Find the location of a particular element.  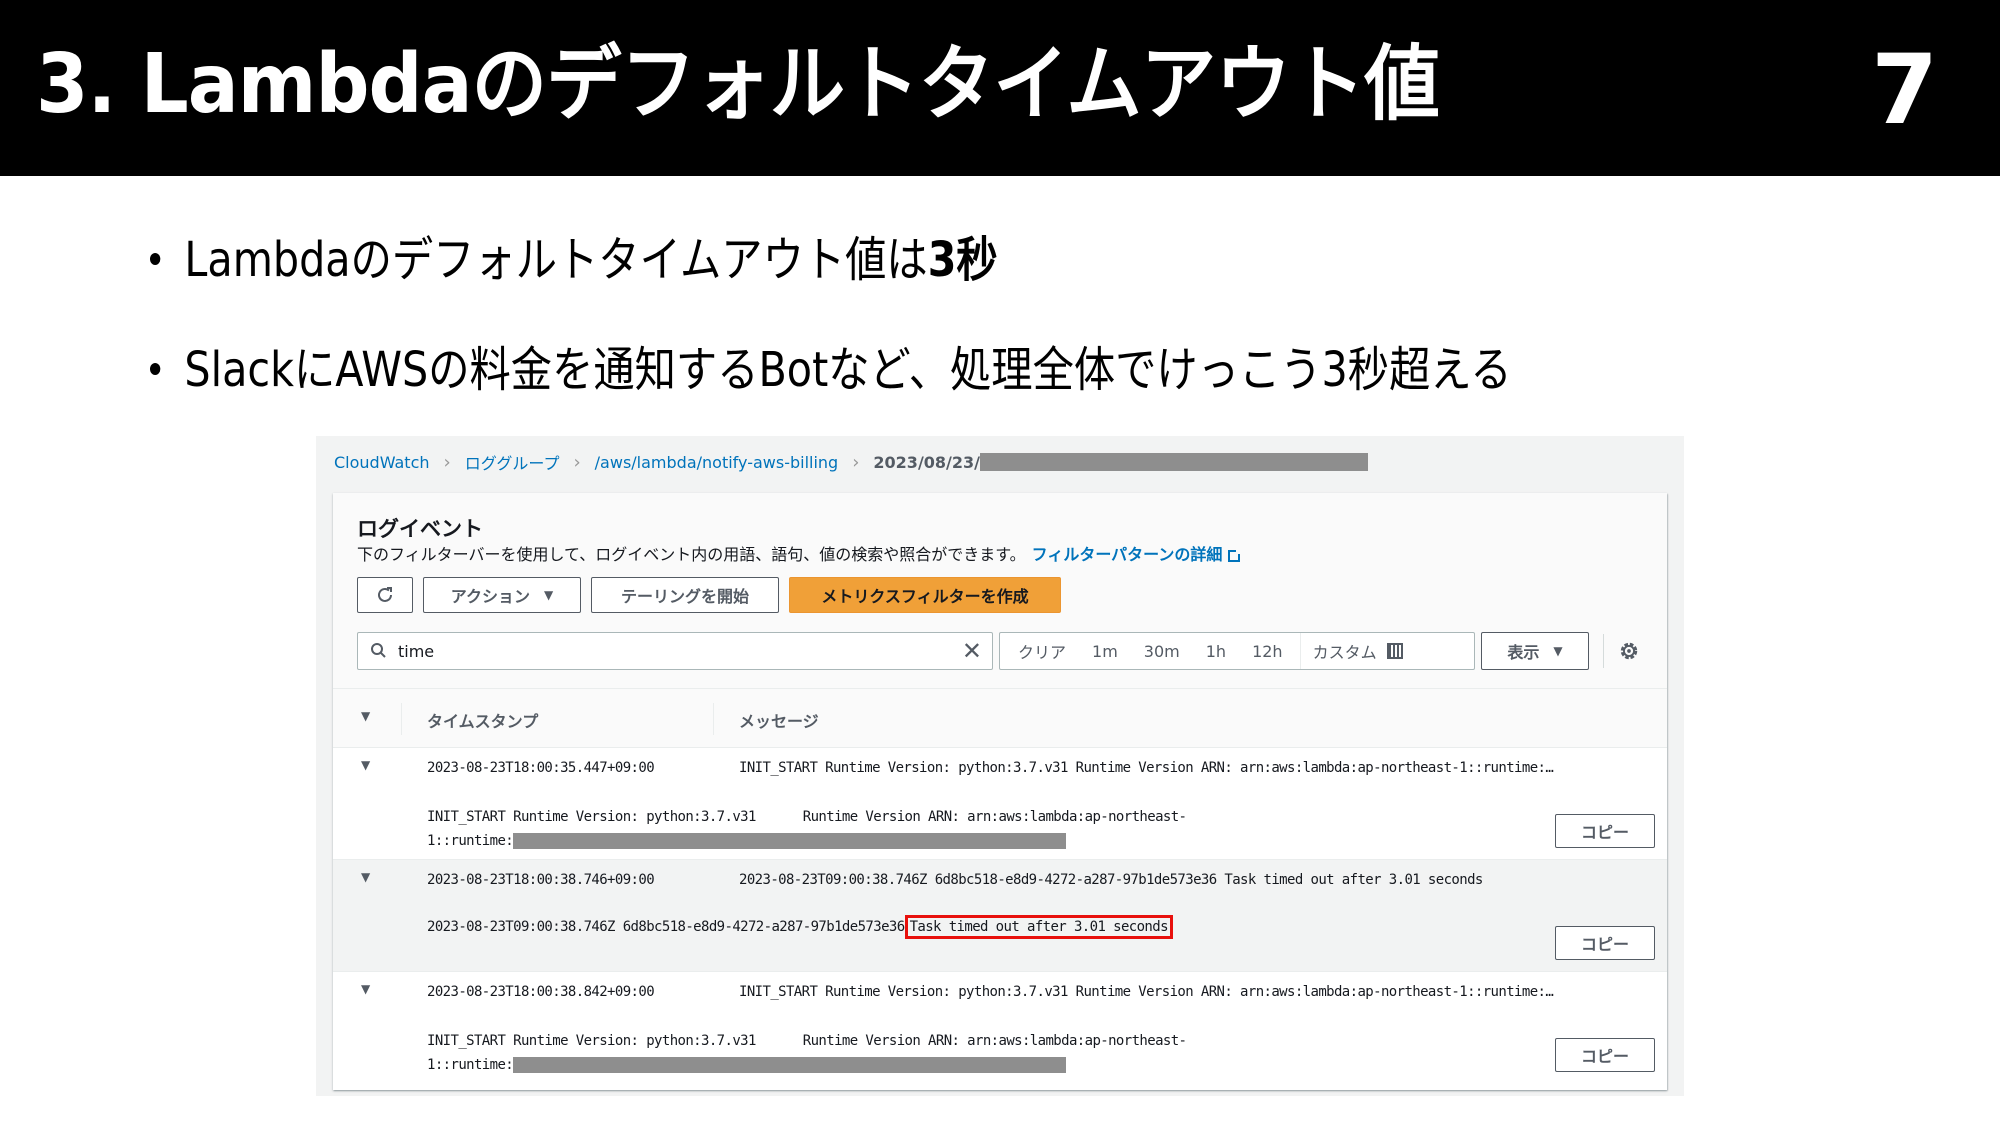

refresh-button is located at coordinates (385, 595).